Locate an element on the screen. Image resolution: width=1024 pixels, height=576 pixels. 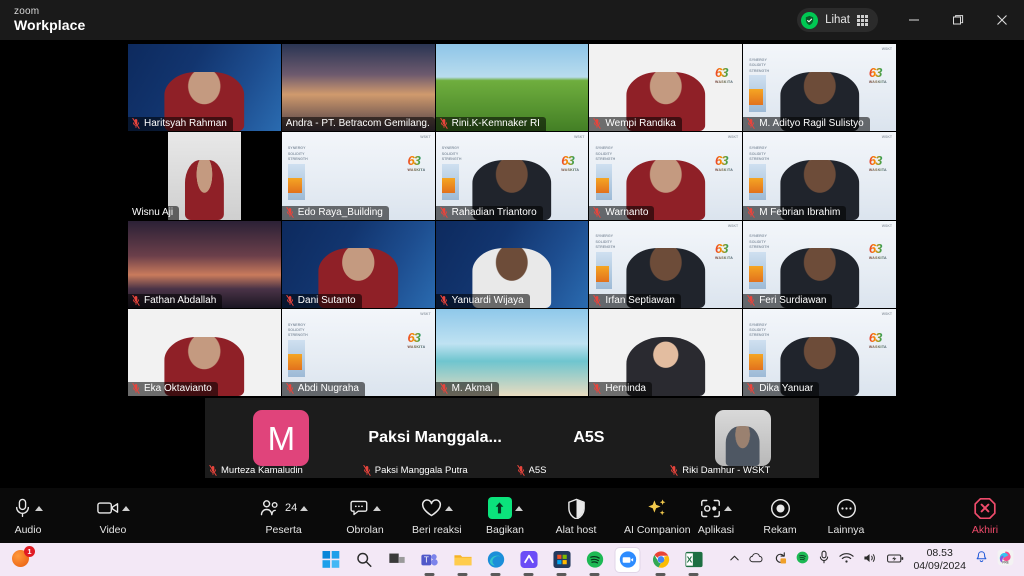
excel-icon: X is located at coordinates (694, 560).